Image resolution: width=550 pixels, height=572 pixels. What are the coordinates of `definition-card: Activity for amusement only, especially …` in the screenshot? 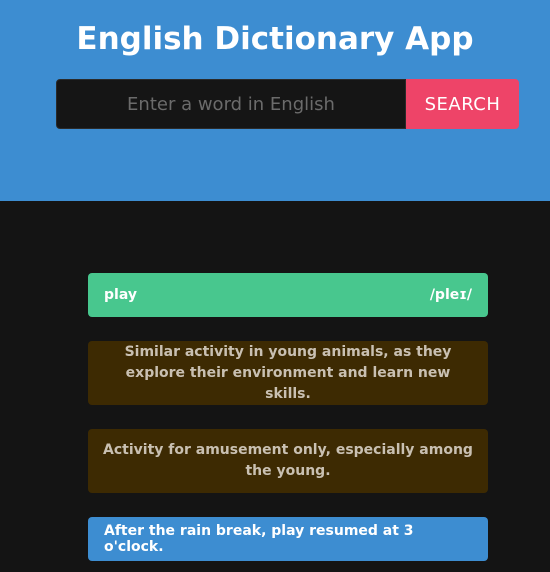 It's located at (288, 461).